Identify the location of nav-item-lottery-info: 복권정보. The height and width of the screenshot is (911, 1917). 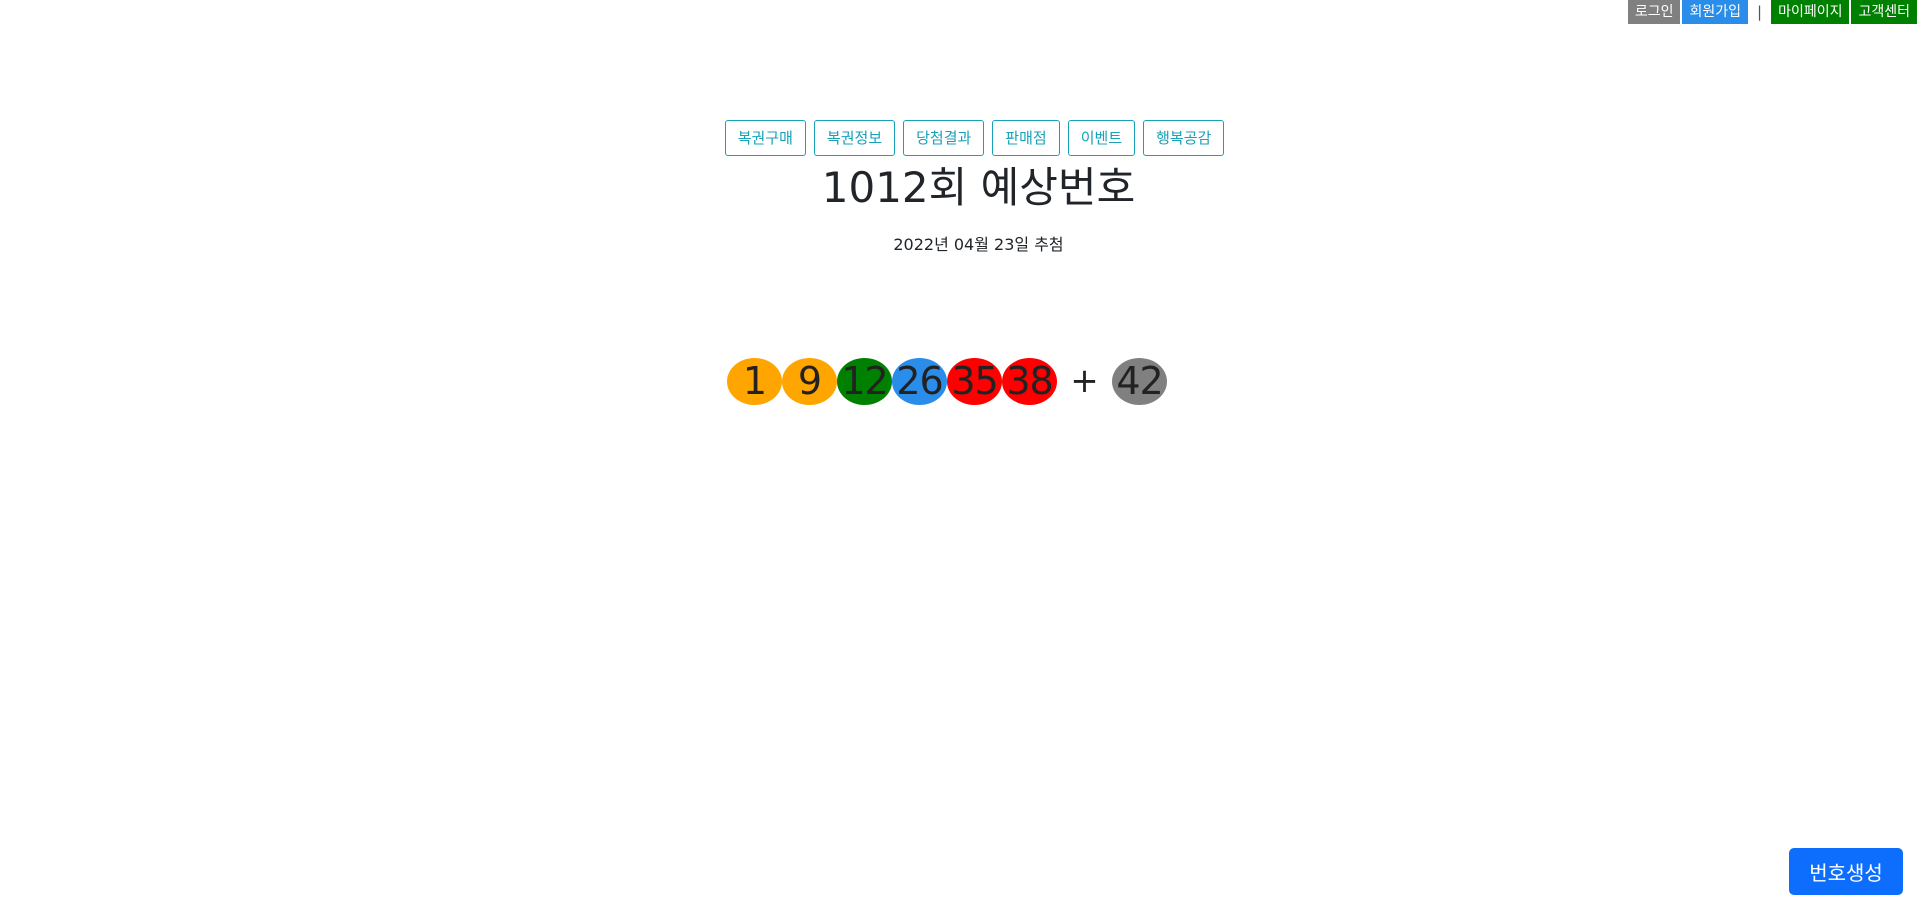
(854, 138).